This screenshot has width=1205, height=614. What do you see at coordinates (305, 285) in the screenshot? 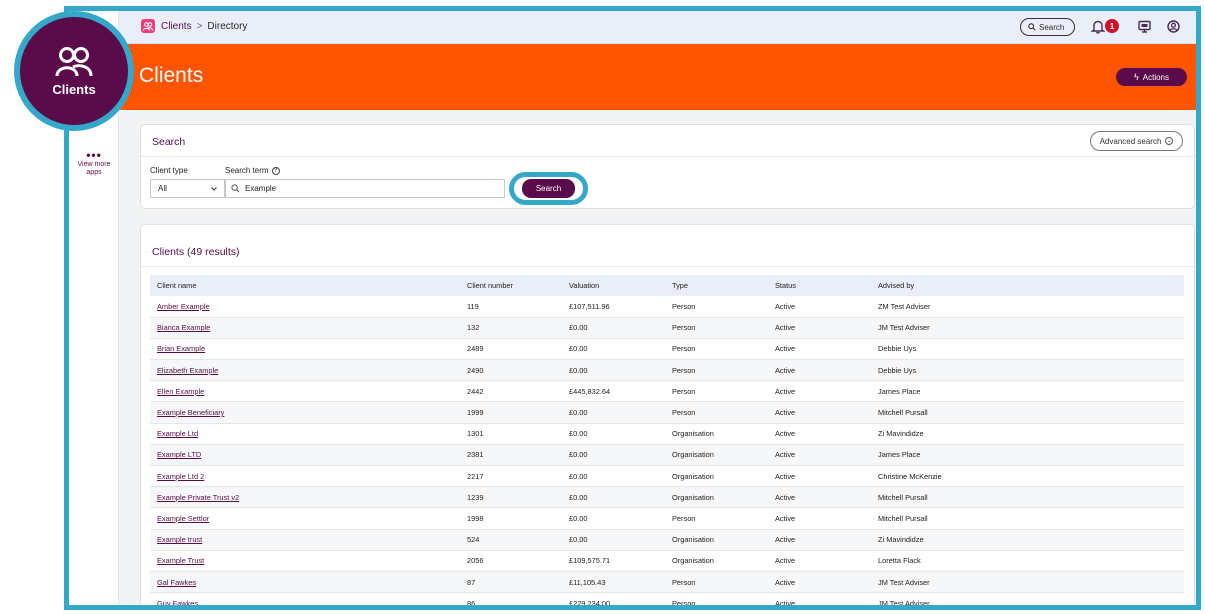
I see `column-header: Client name` at bounding box center [305, 285].